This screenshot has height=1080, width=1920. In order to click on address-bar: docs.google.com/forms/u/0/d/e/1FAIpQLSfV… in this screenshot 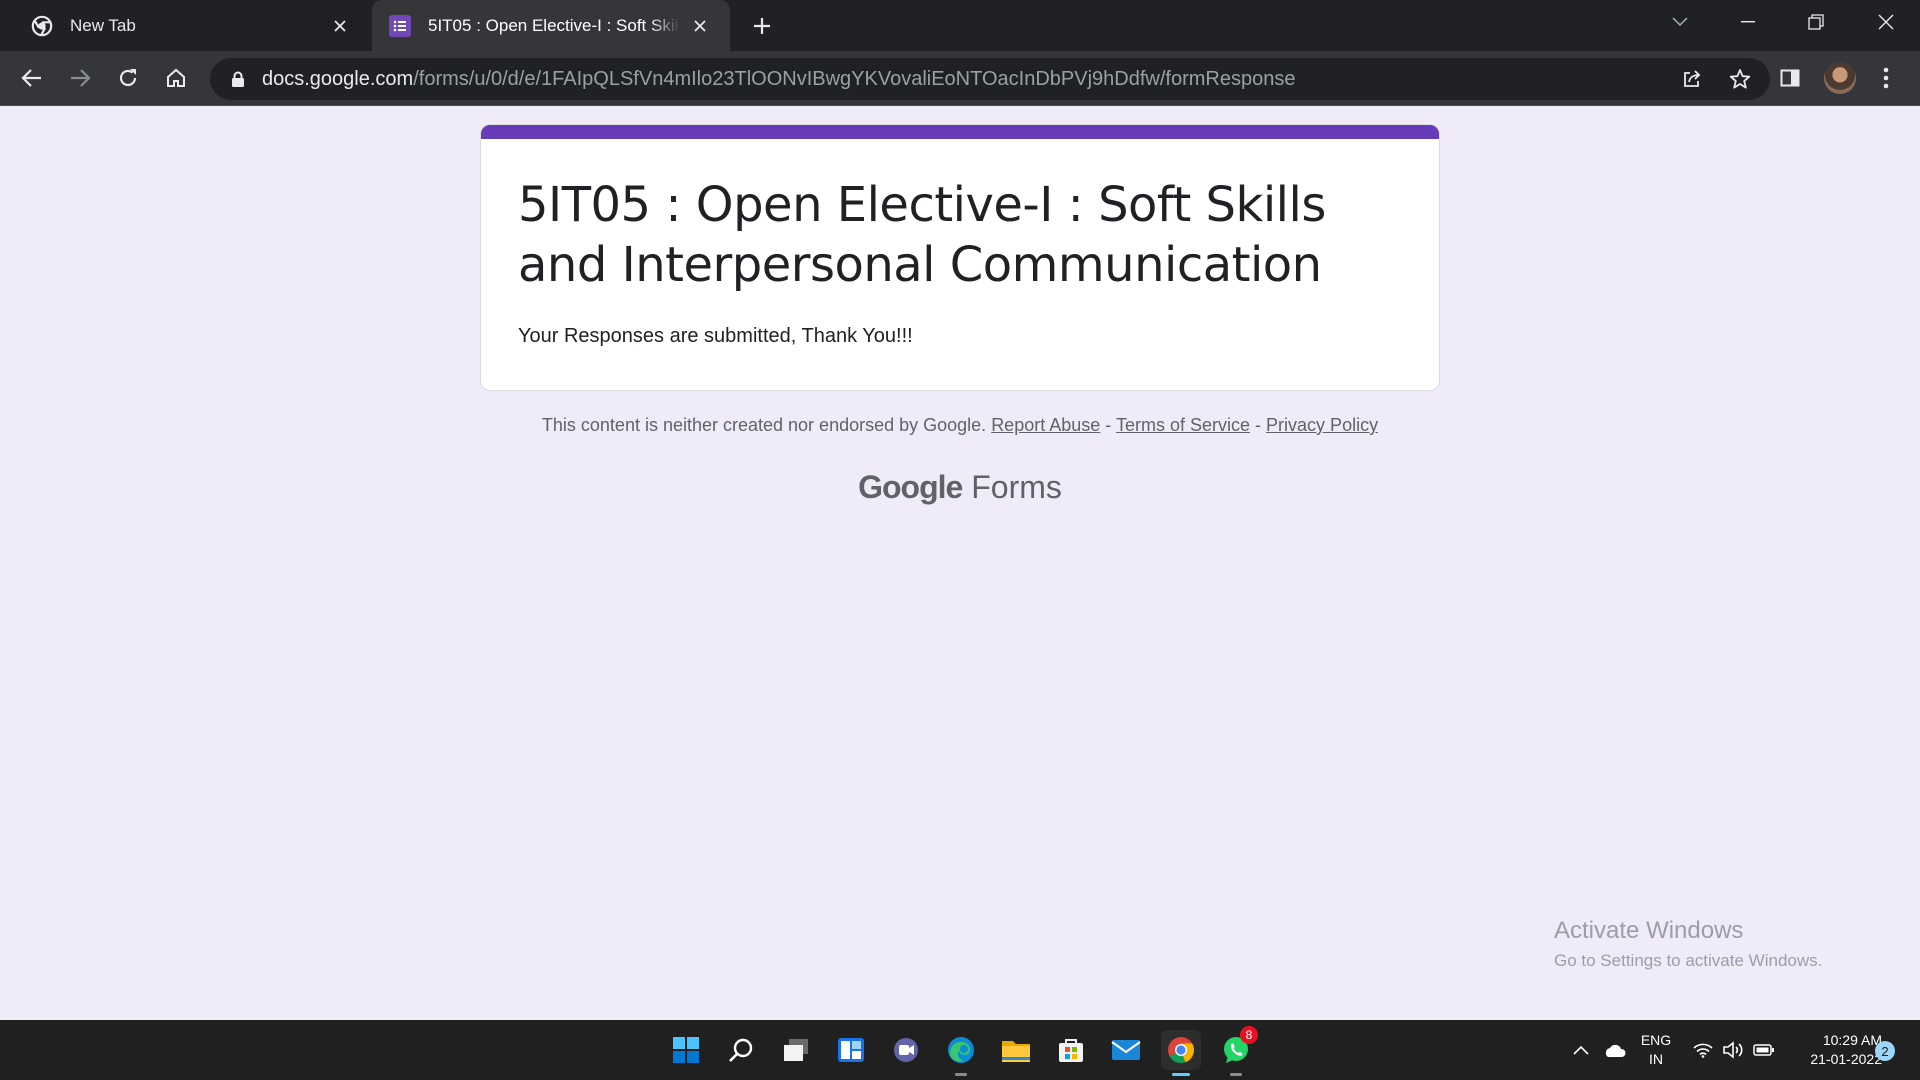, I will do `click(990, 79)`.